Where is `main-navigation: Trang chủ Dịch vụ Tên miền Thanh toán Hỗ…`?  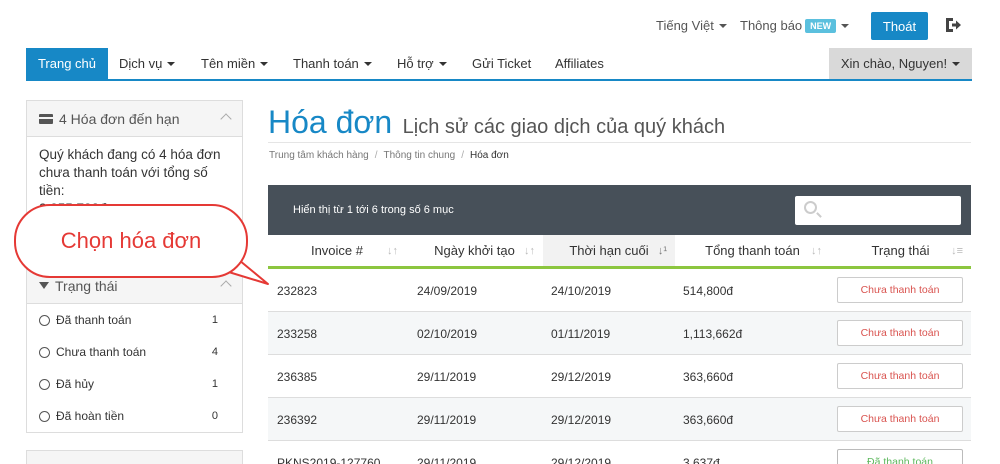
main-navigation: Trang chủ Dịch vụ Tên miền Thanh toán Hỗ… is located at coordinates (499, 64).